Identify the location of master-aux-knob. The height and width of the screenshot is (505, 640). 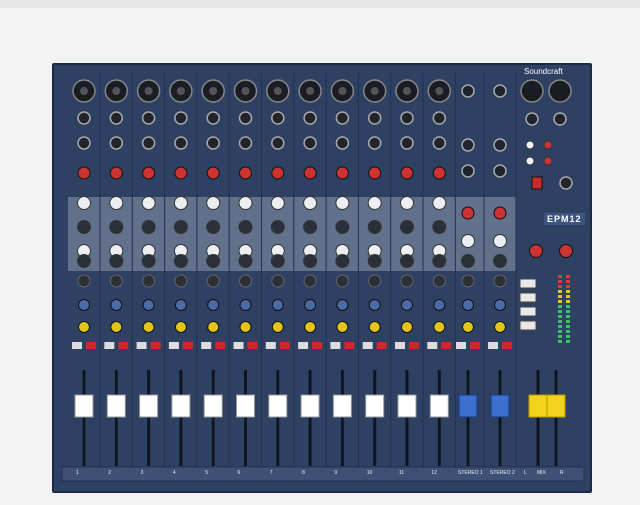
(536, 251).